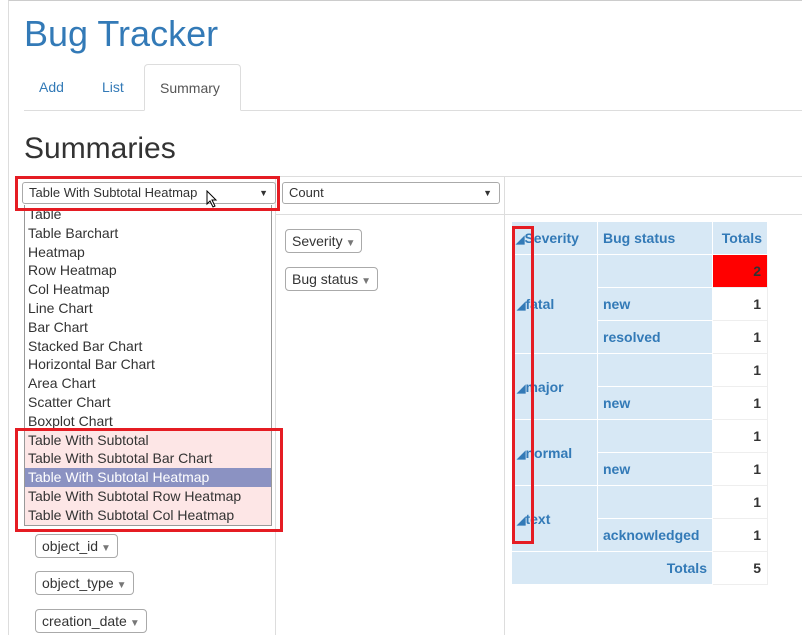 The image size is (802, 635). Describe the element at coordinates (76, 546) in the screenshot. I see `unused-field-object-id: object_id ▼` at that location.